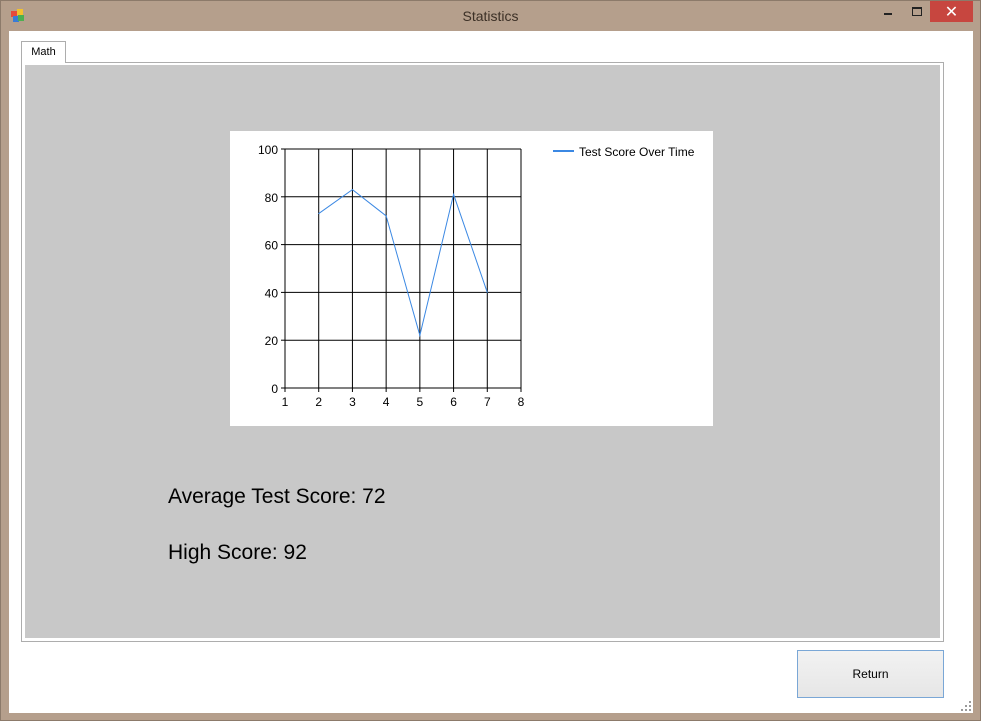 This screenshot has width=981, height=721. Describe the element at coordinates (272, 293) in the screenshot. I see `y-tick-label: 40` at that location.